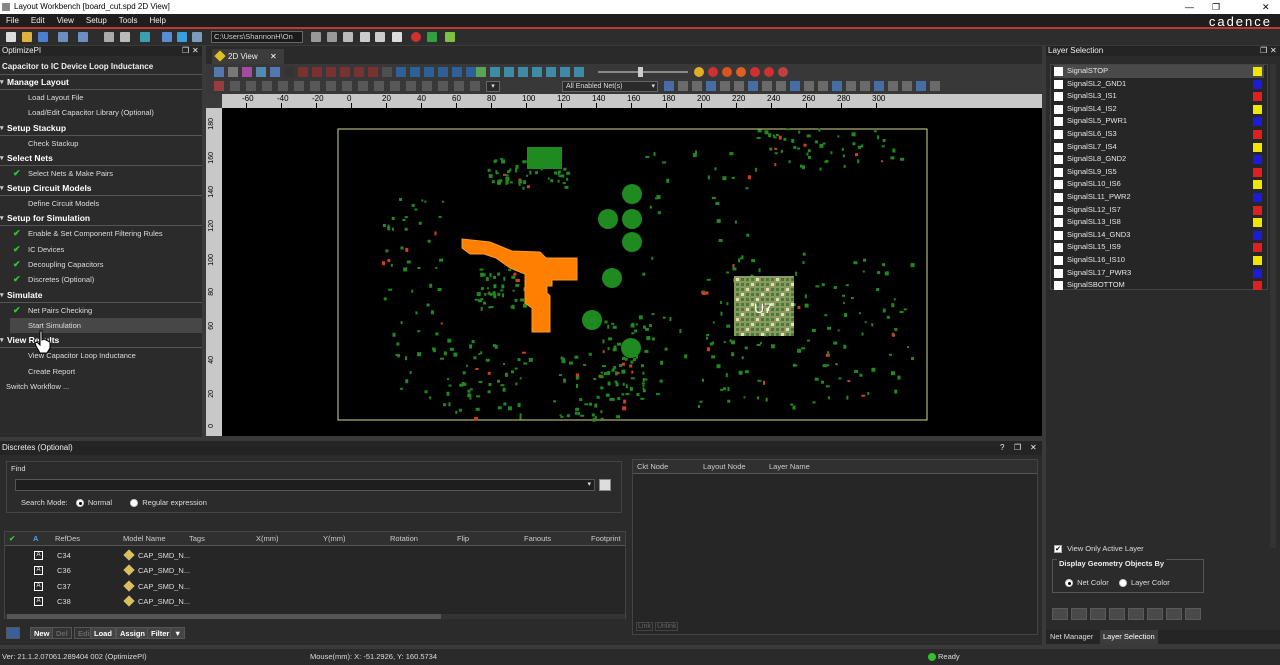  Describe the element at coordinates (167, 37) in the screenshot. I see `pause-icon` at that location.